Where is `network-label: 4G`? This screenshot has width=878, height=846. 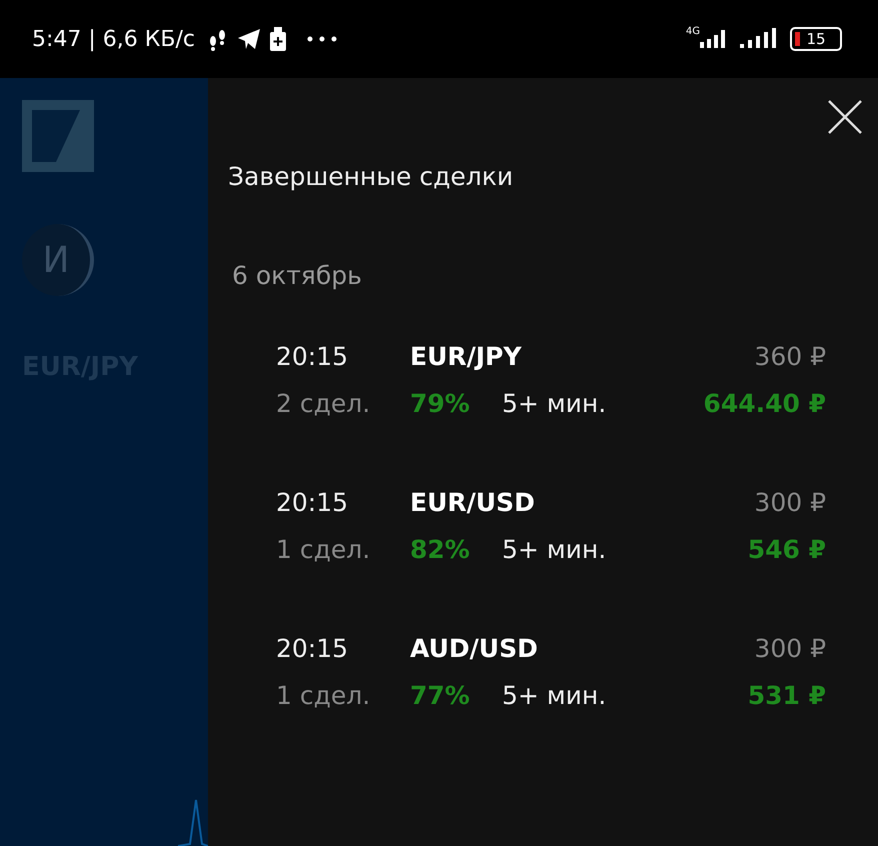 network-label: 4G is located at coordinates (693, 31).